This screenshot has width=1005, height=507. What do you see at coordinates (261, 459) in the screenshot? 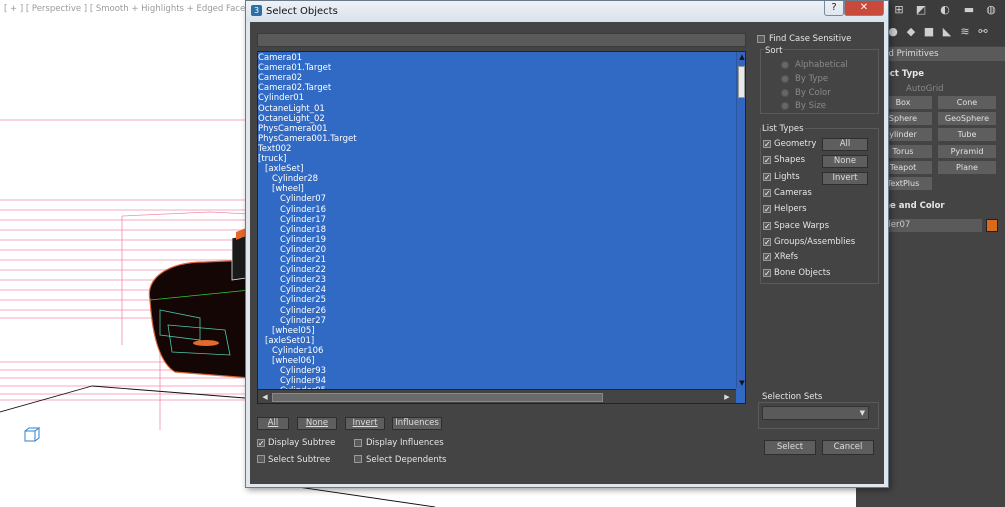
I see `select-subtree-checkbox` at bounding box center [261, 459].